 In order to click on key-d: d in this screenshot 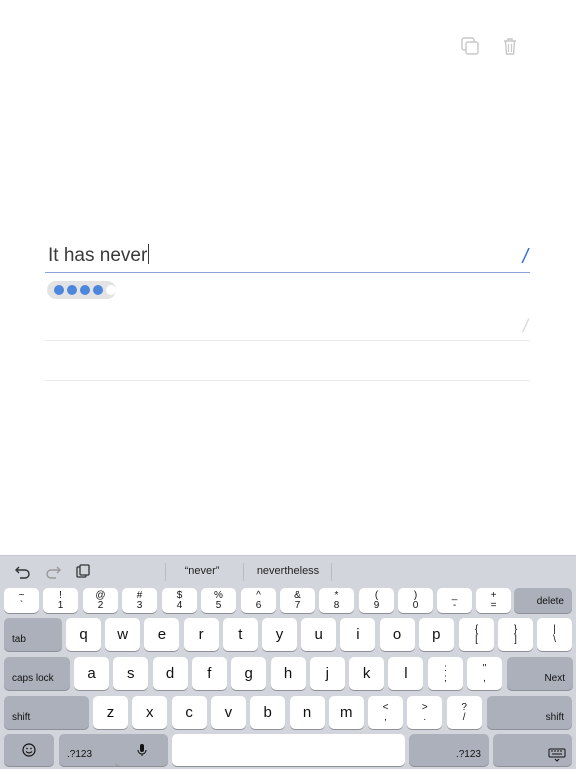, I will do `click(170, 673)`.